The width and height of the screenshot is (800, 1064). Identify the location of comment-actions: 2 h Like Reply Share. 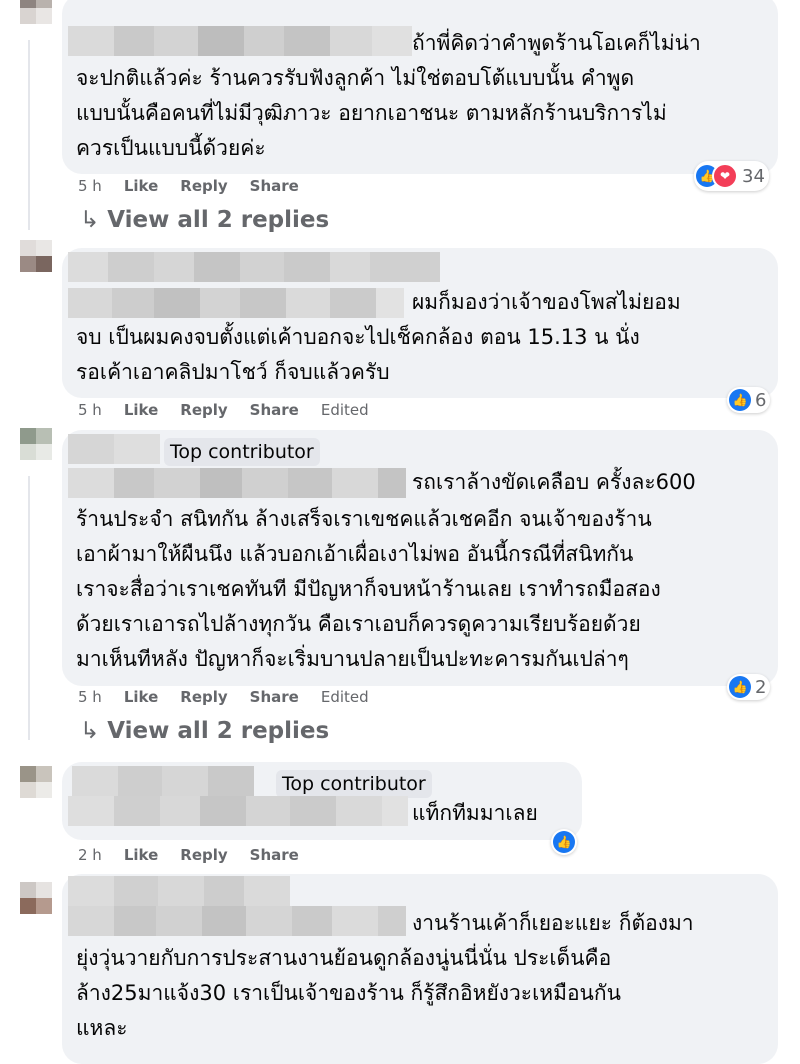
(188, 855).